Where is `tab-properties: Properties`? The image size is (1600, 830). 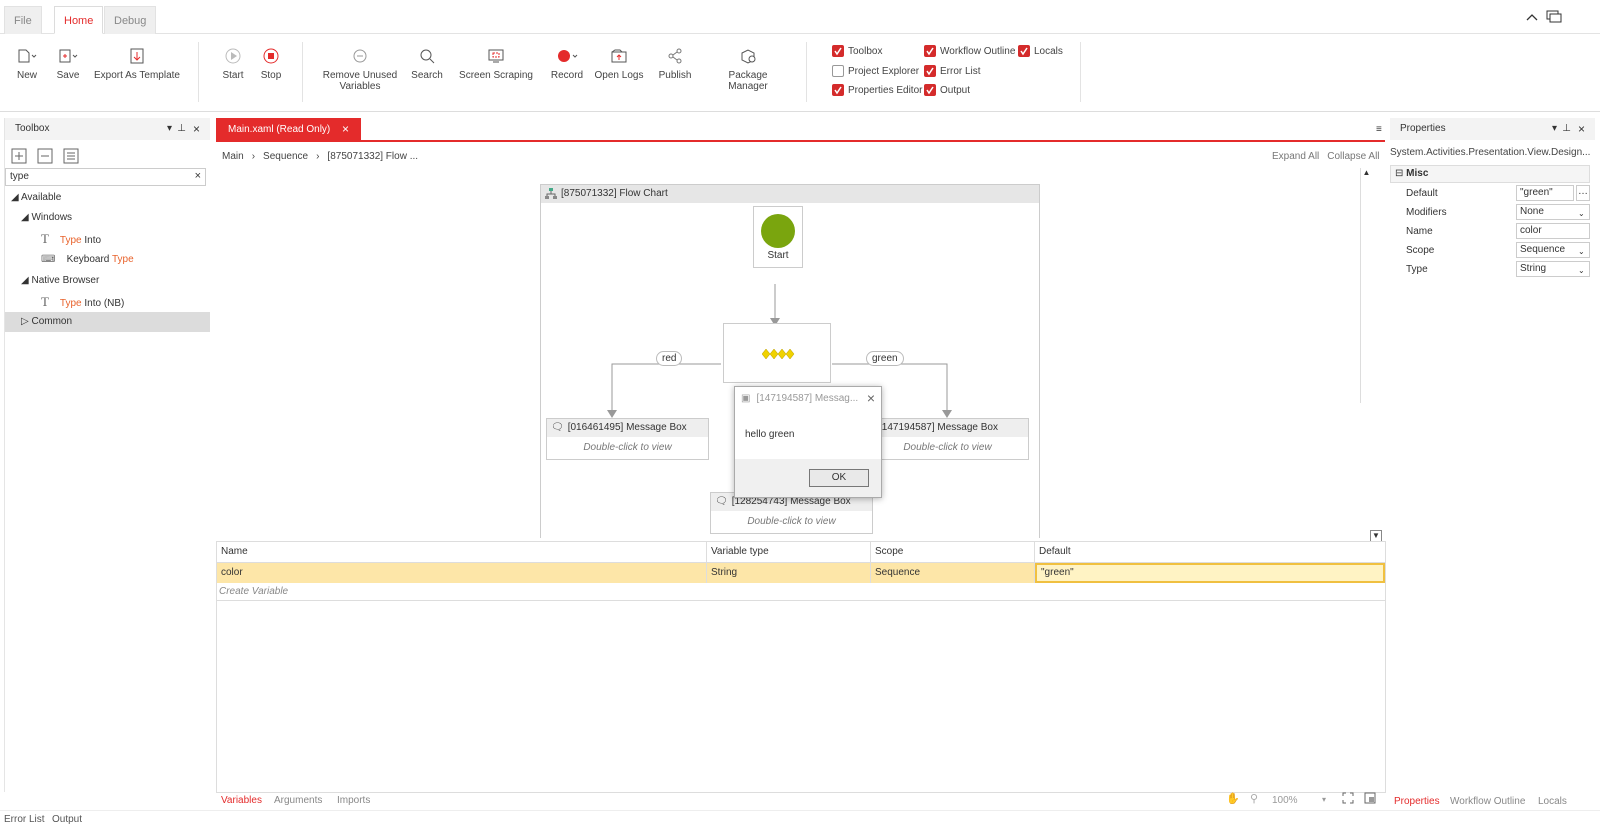
tab-properties: Properties is located at coordinates (1417, 801).